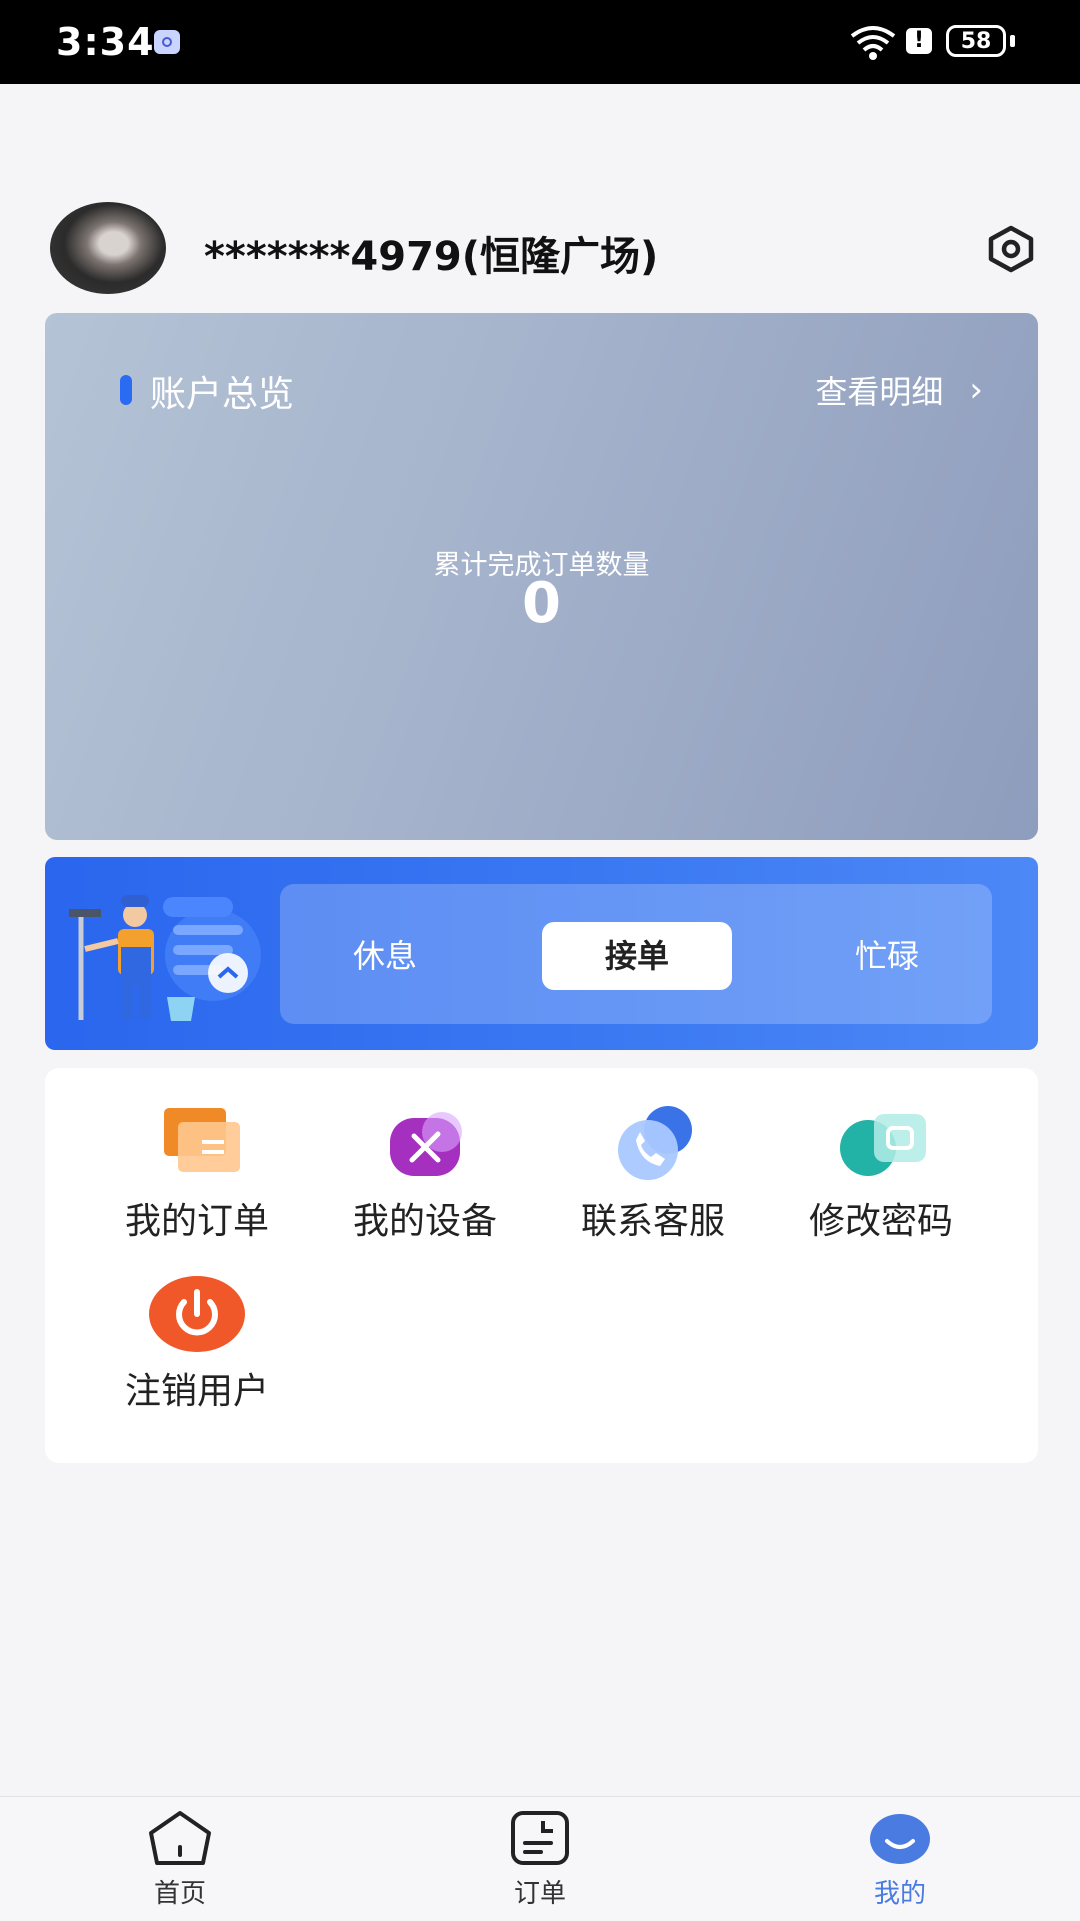 The height and width of the screenshot is (1921, 1080). I want to click on menu-item-contact-support: 联系客服, so click(653, 1174).